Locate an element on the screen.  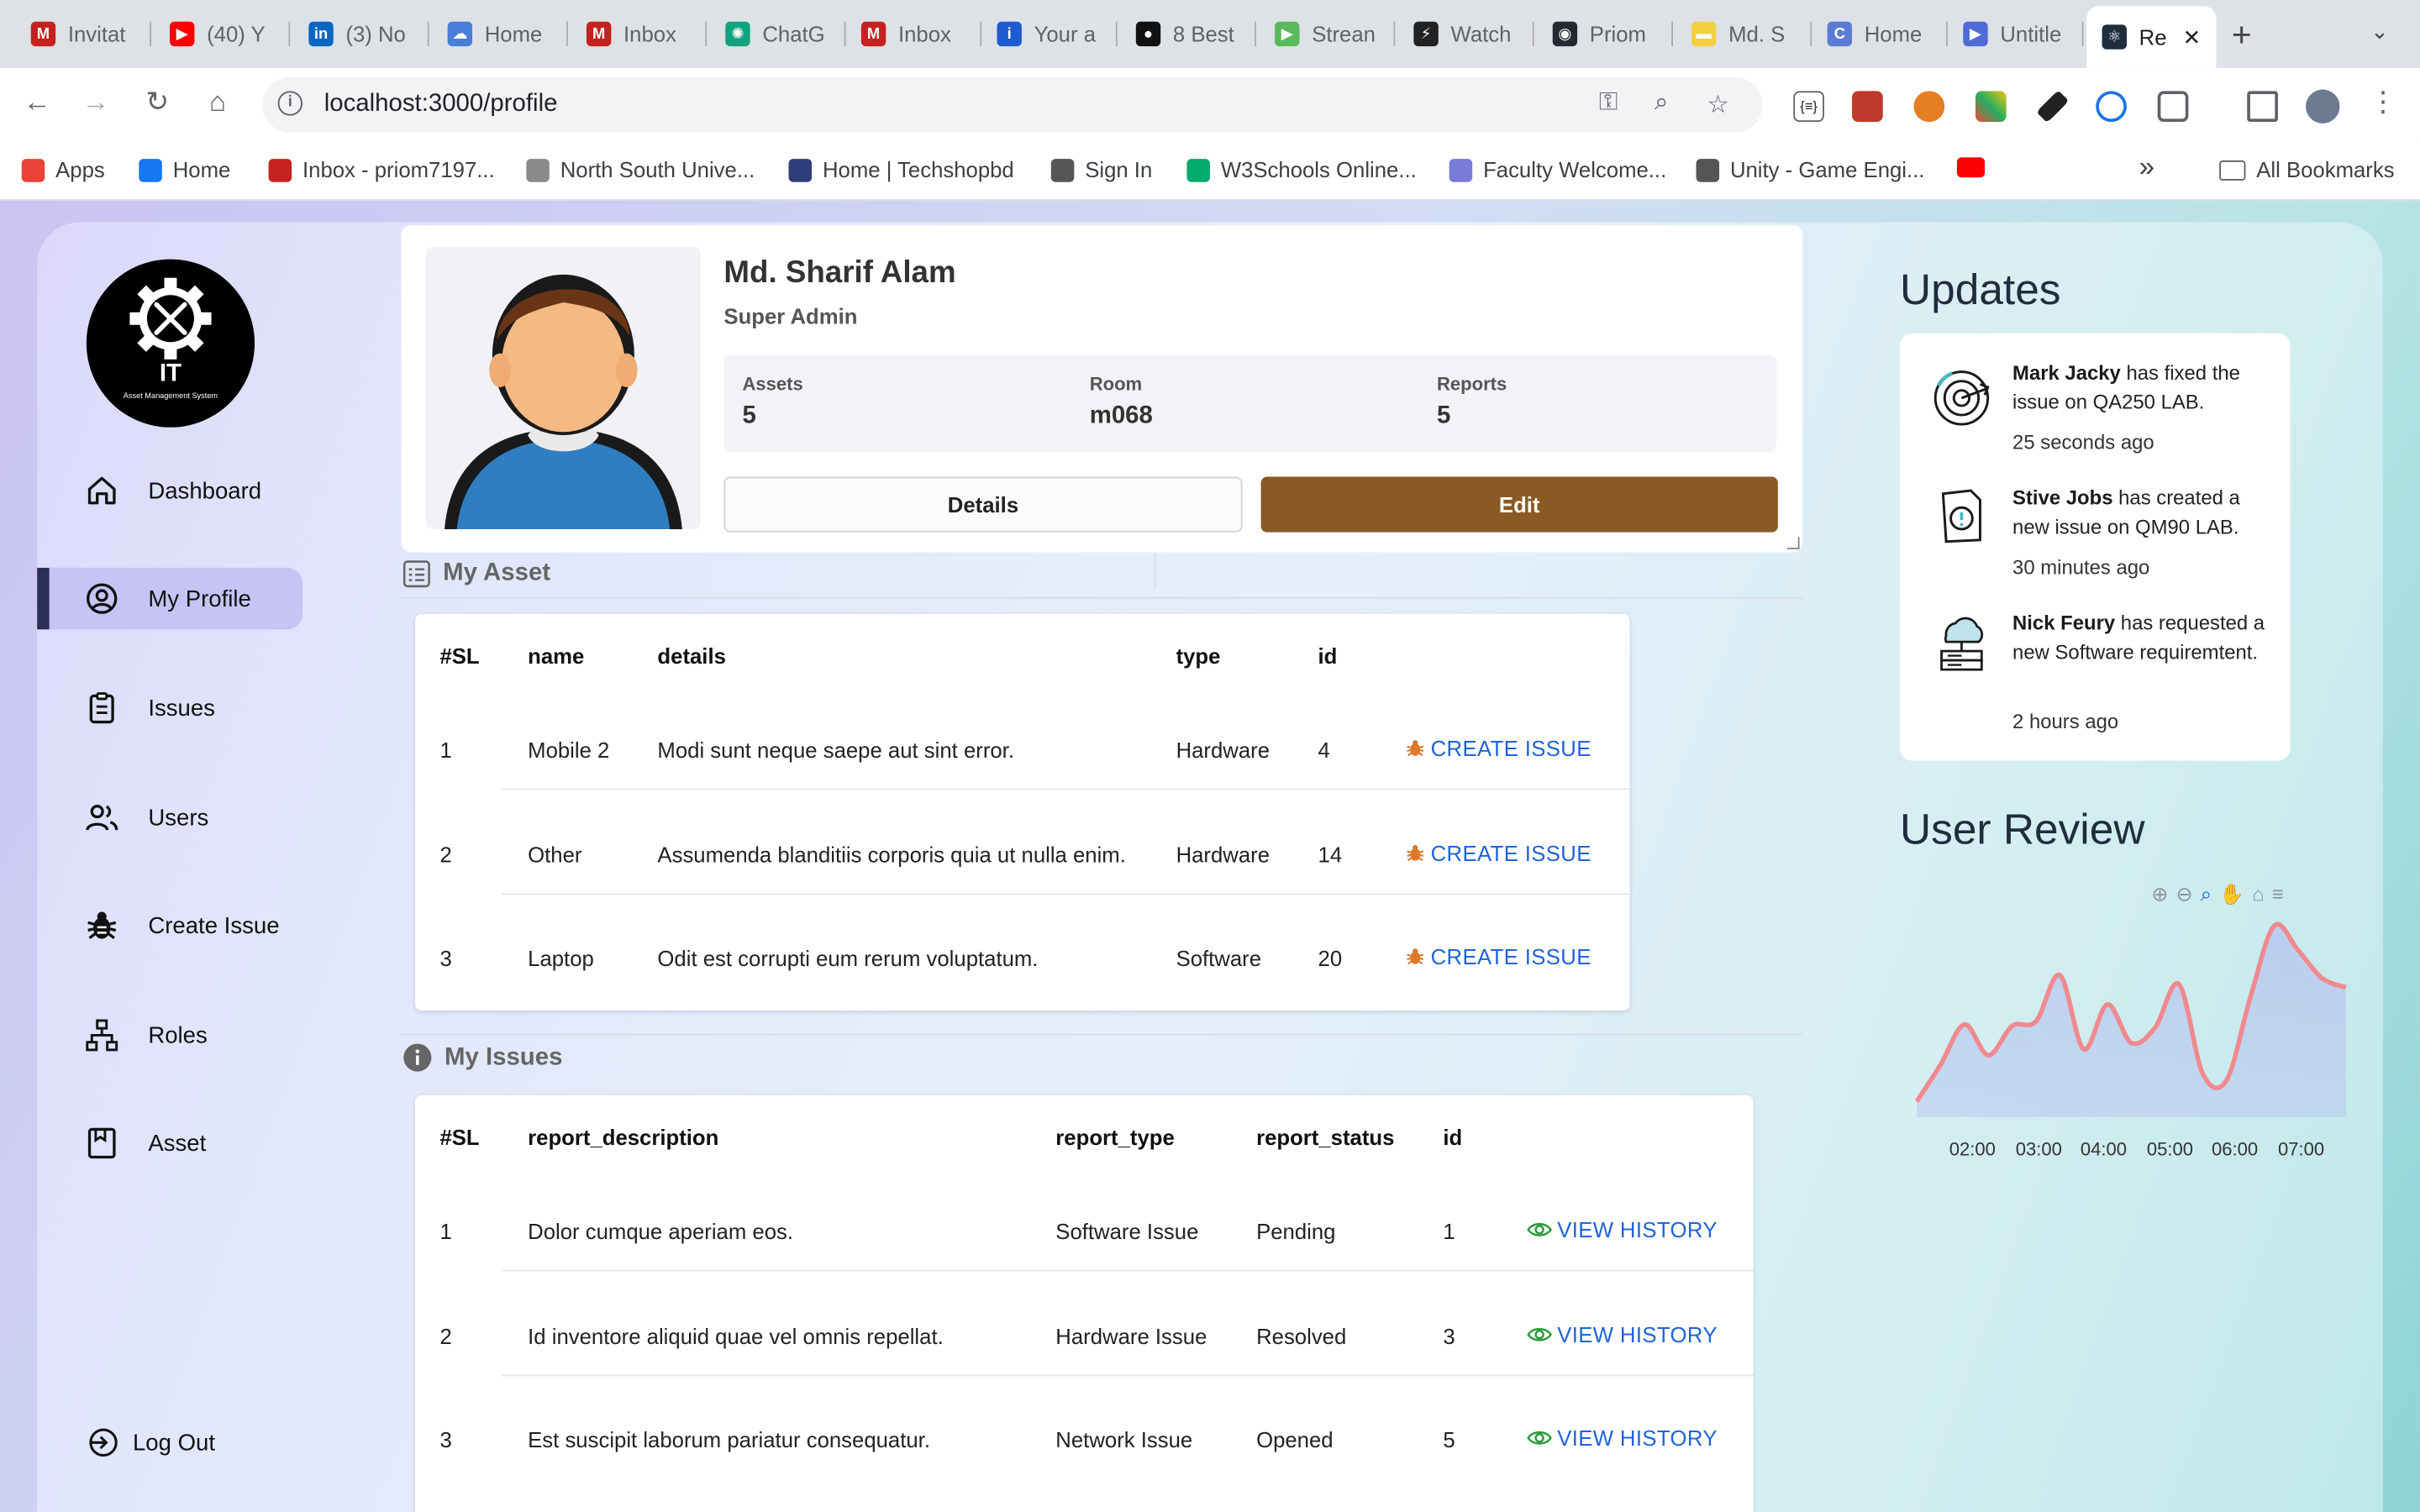
puzzle-icon is located at coordinates (2173, 107).